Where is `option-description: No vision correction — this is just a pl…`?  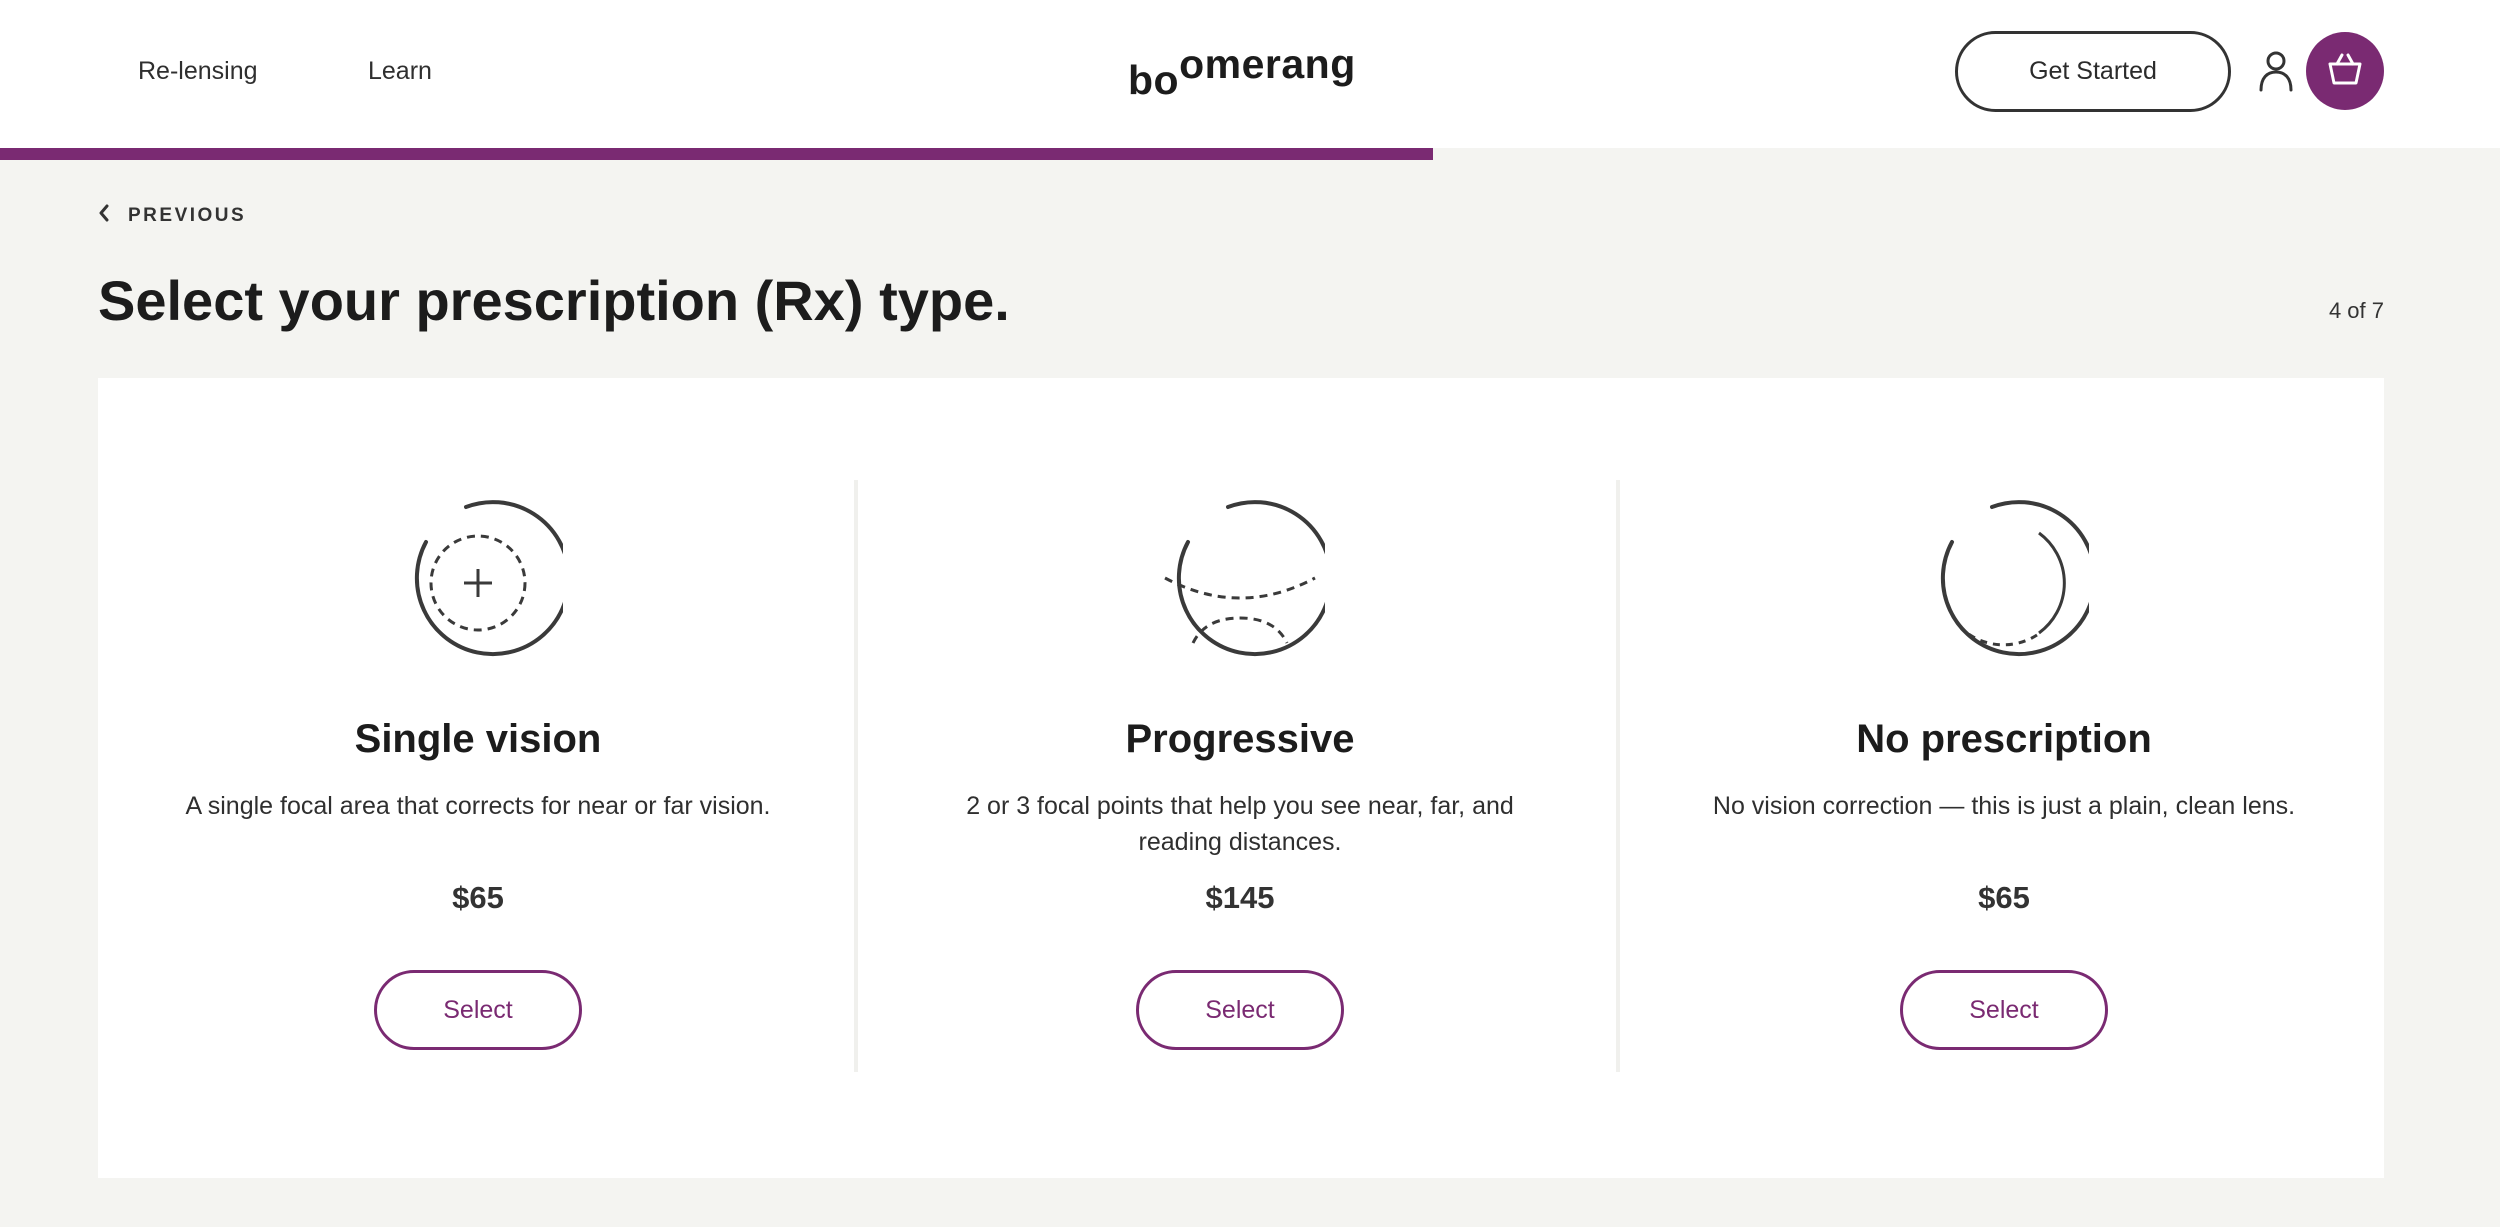
option-description: No vision correction — this is just a pl… is located at coordinates (2004, 806).